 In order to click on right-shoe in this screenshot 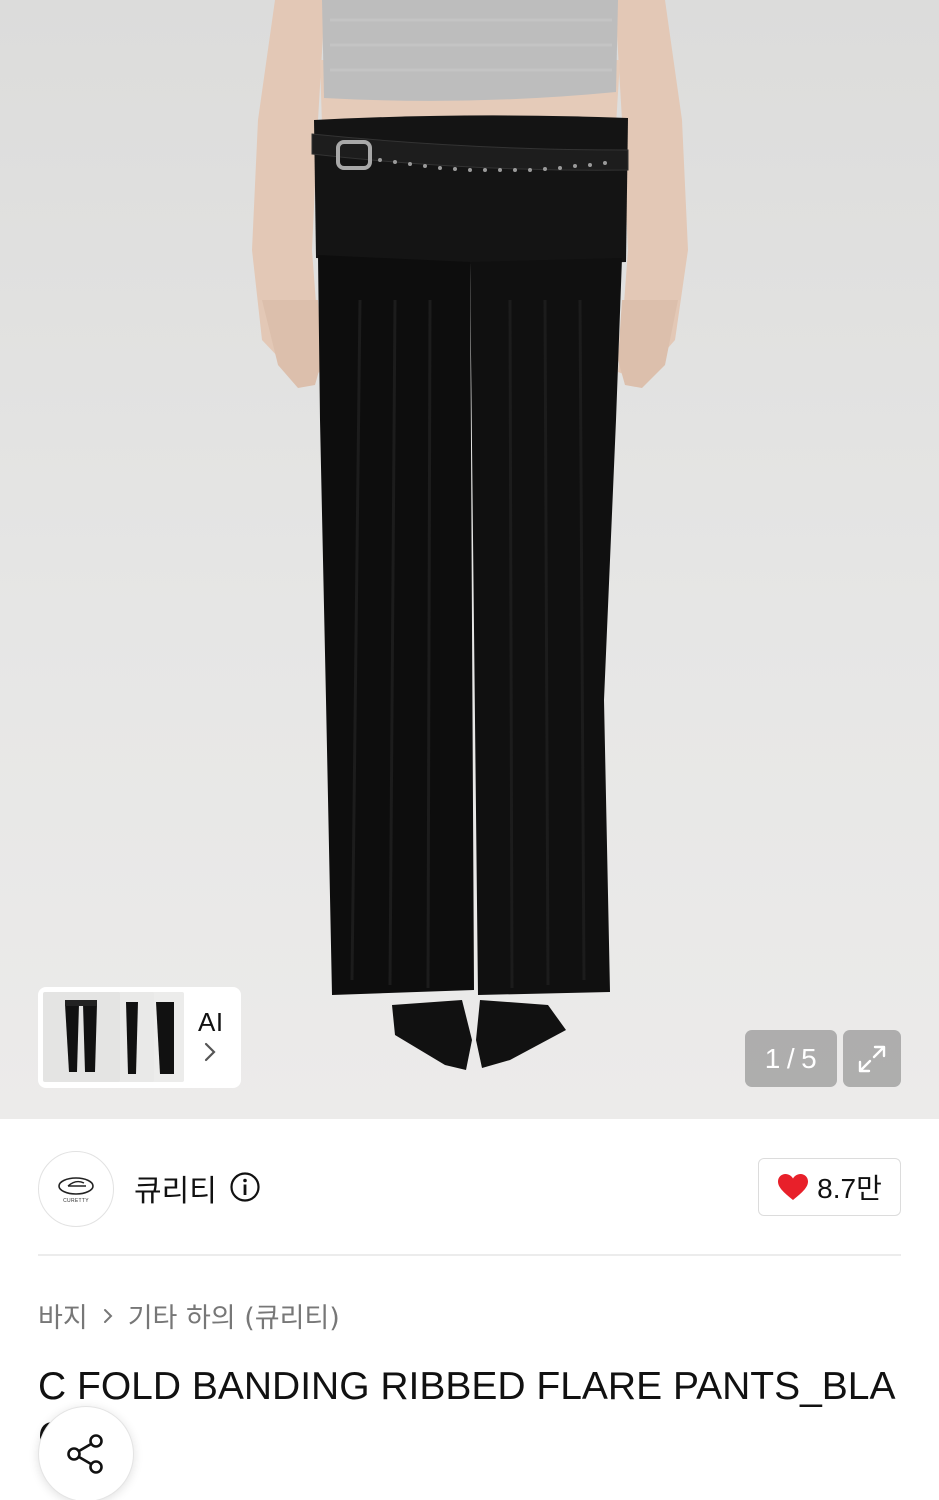, I will do `click(521, 1034)`.